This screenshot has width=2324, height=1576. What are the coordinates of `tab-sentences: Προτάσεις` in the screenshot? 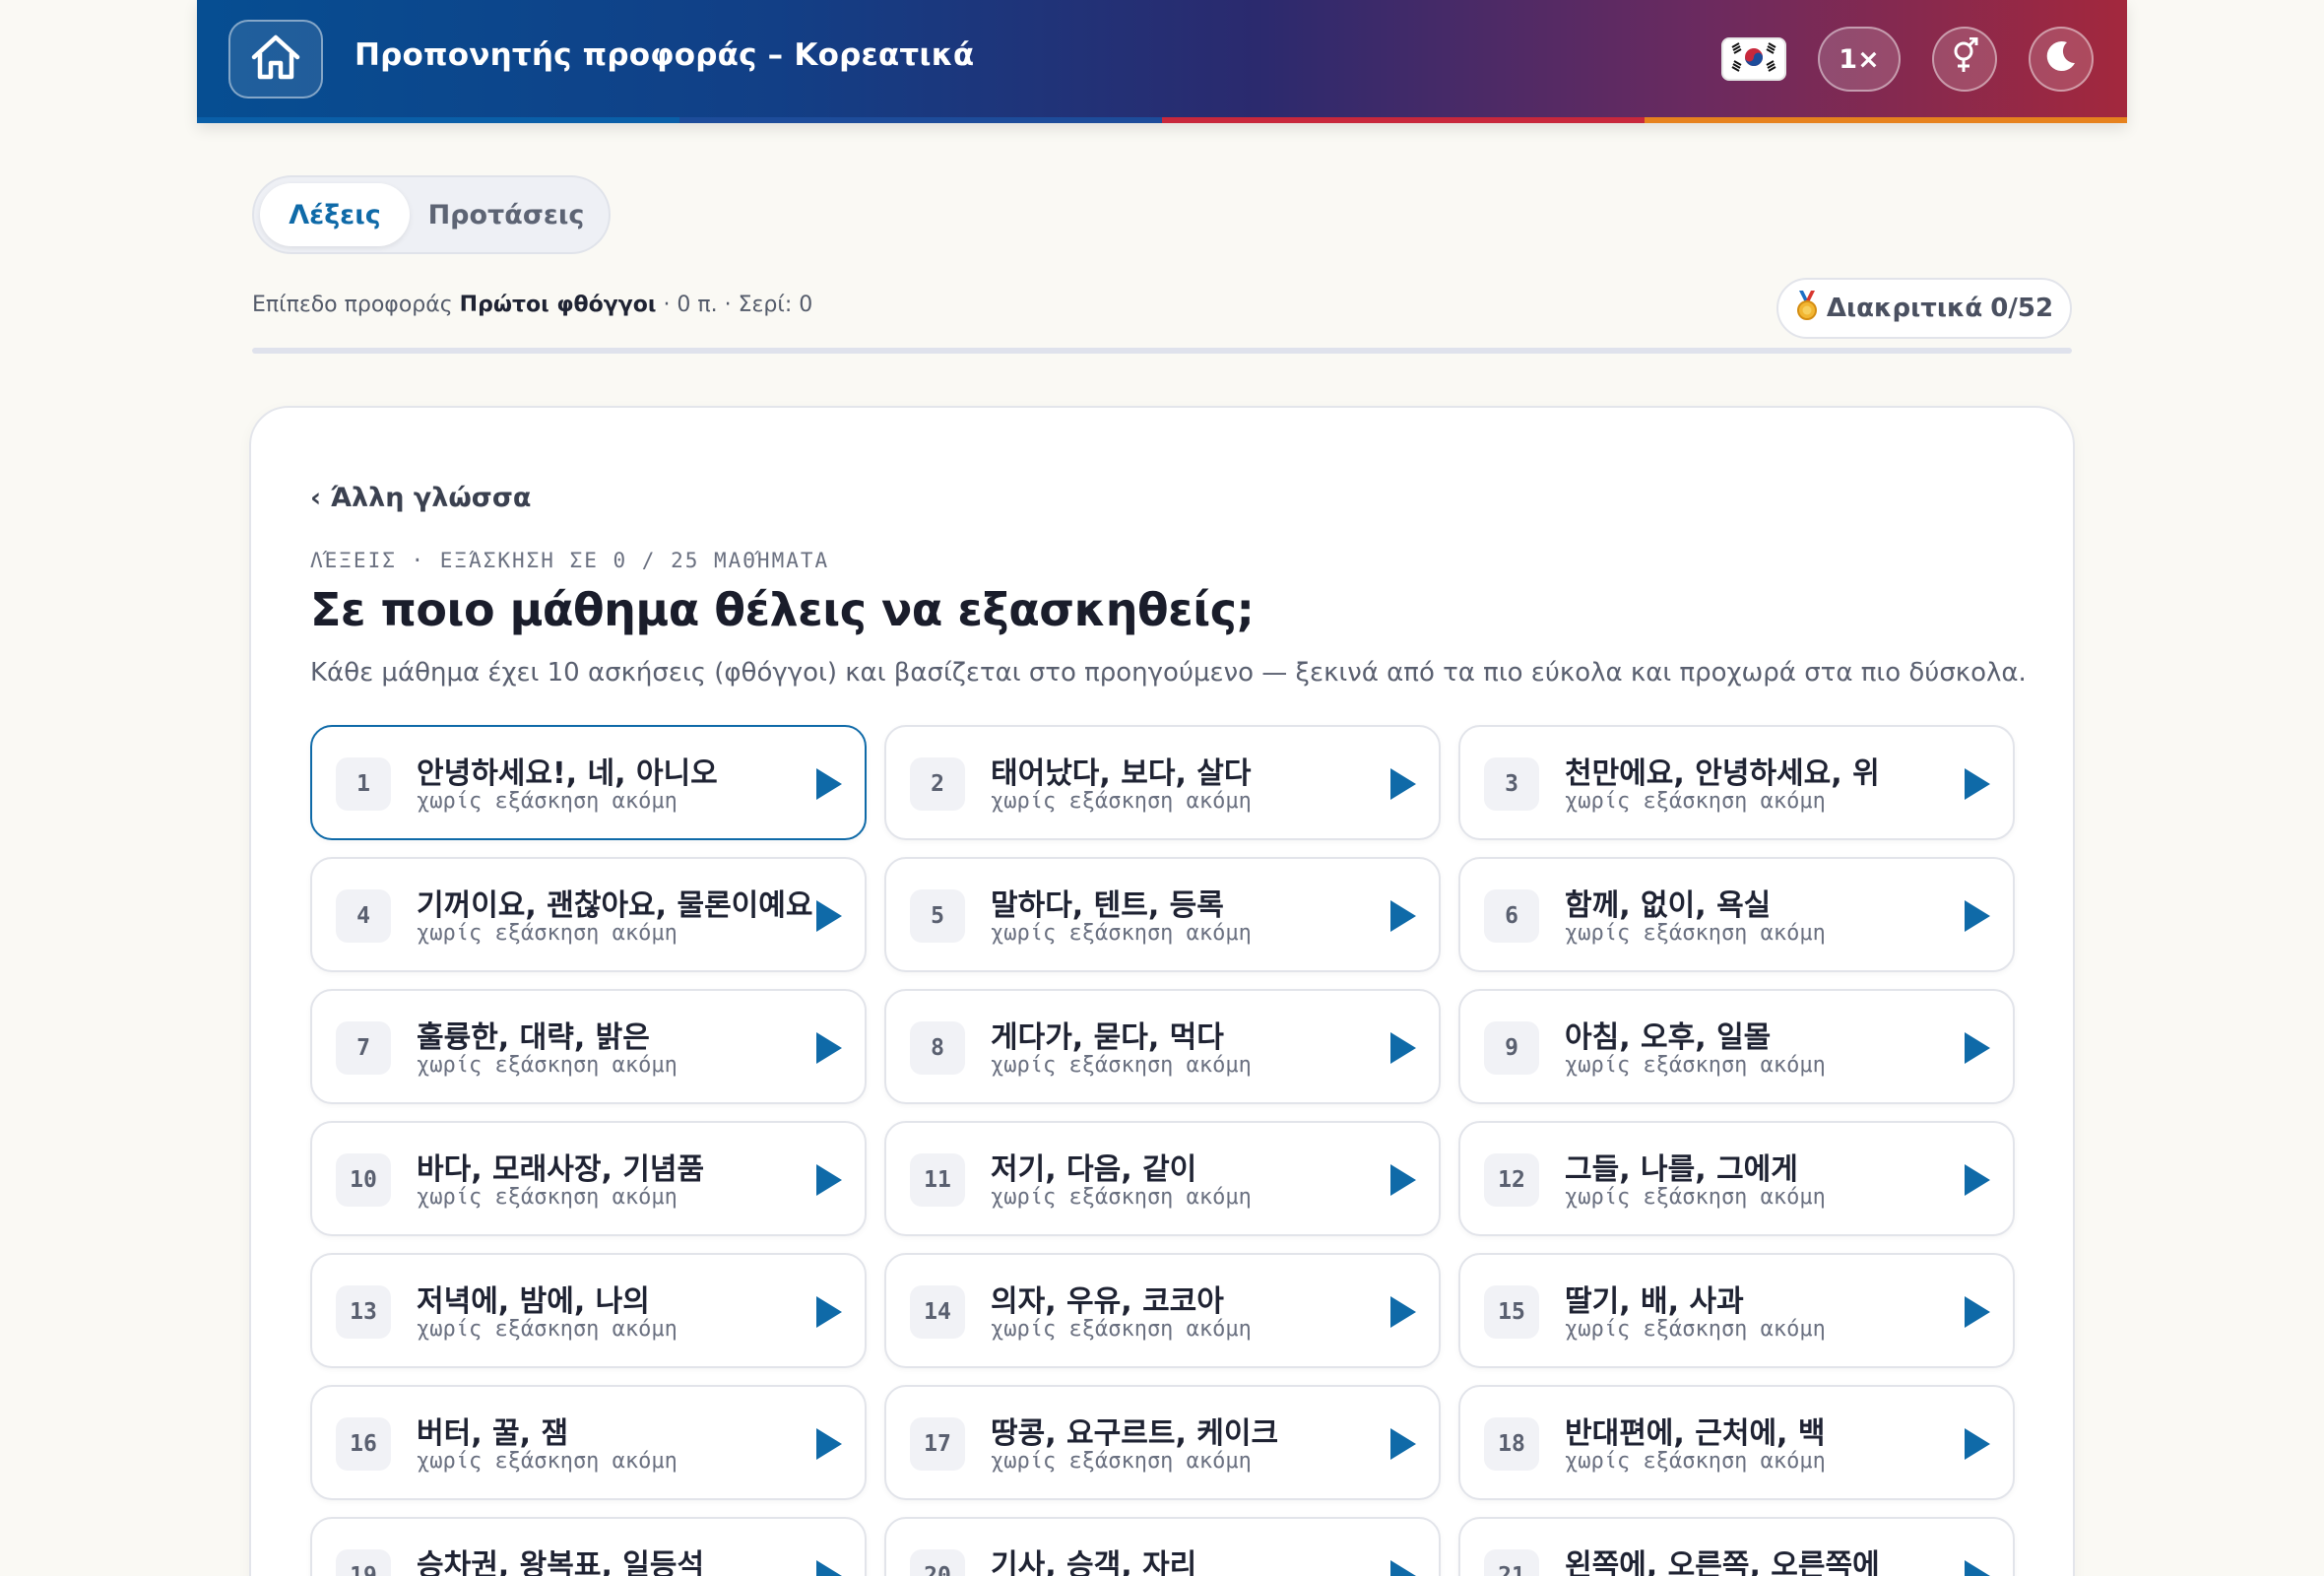 It's located at (507, 214).